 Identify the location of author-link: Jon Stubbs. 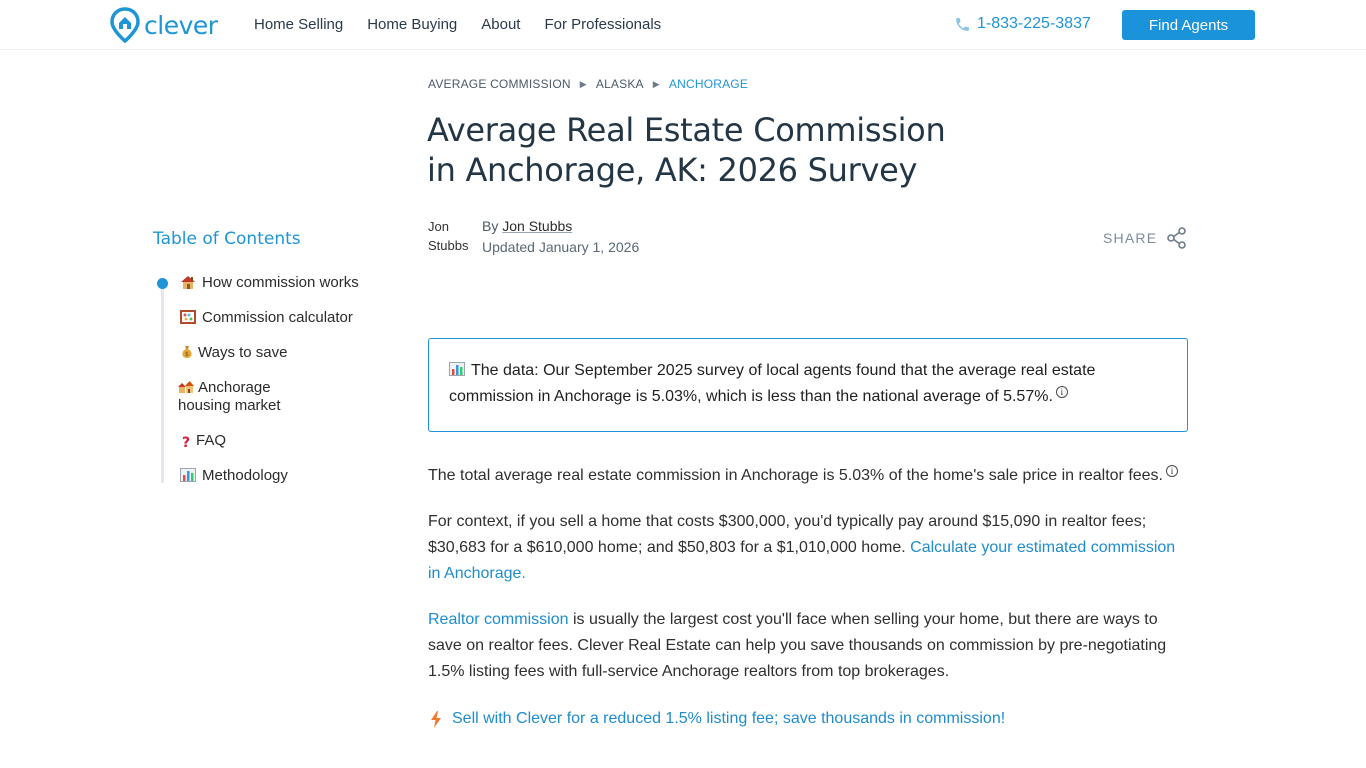
(537, 226).